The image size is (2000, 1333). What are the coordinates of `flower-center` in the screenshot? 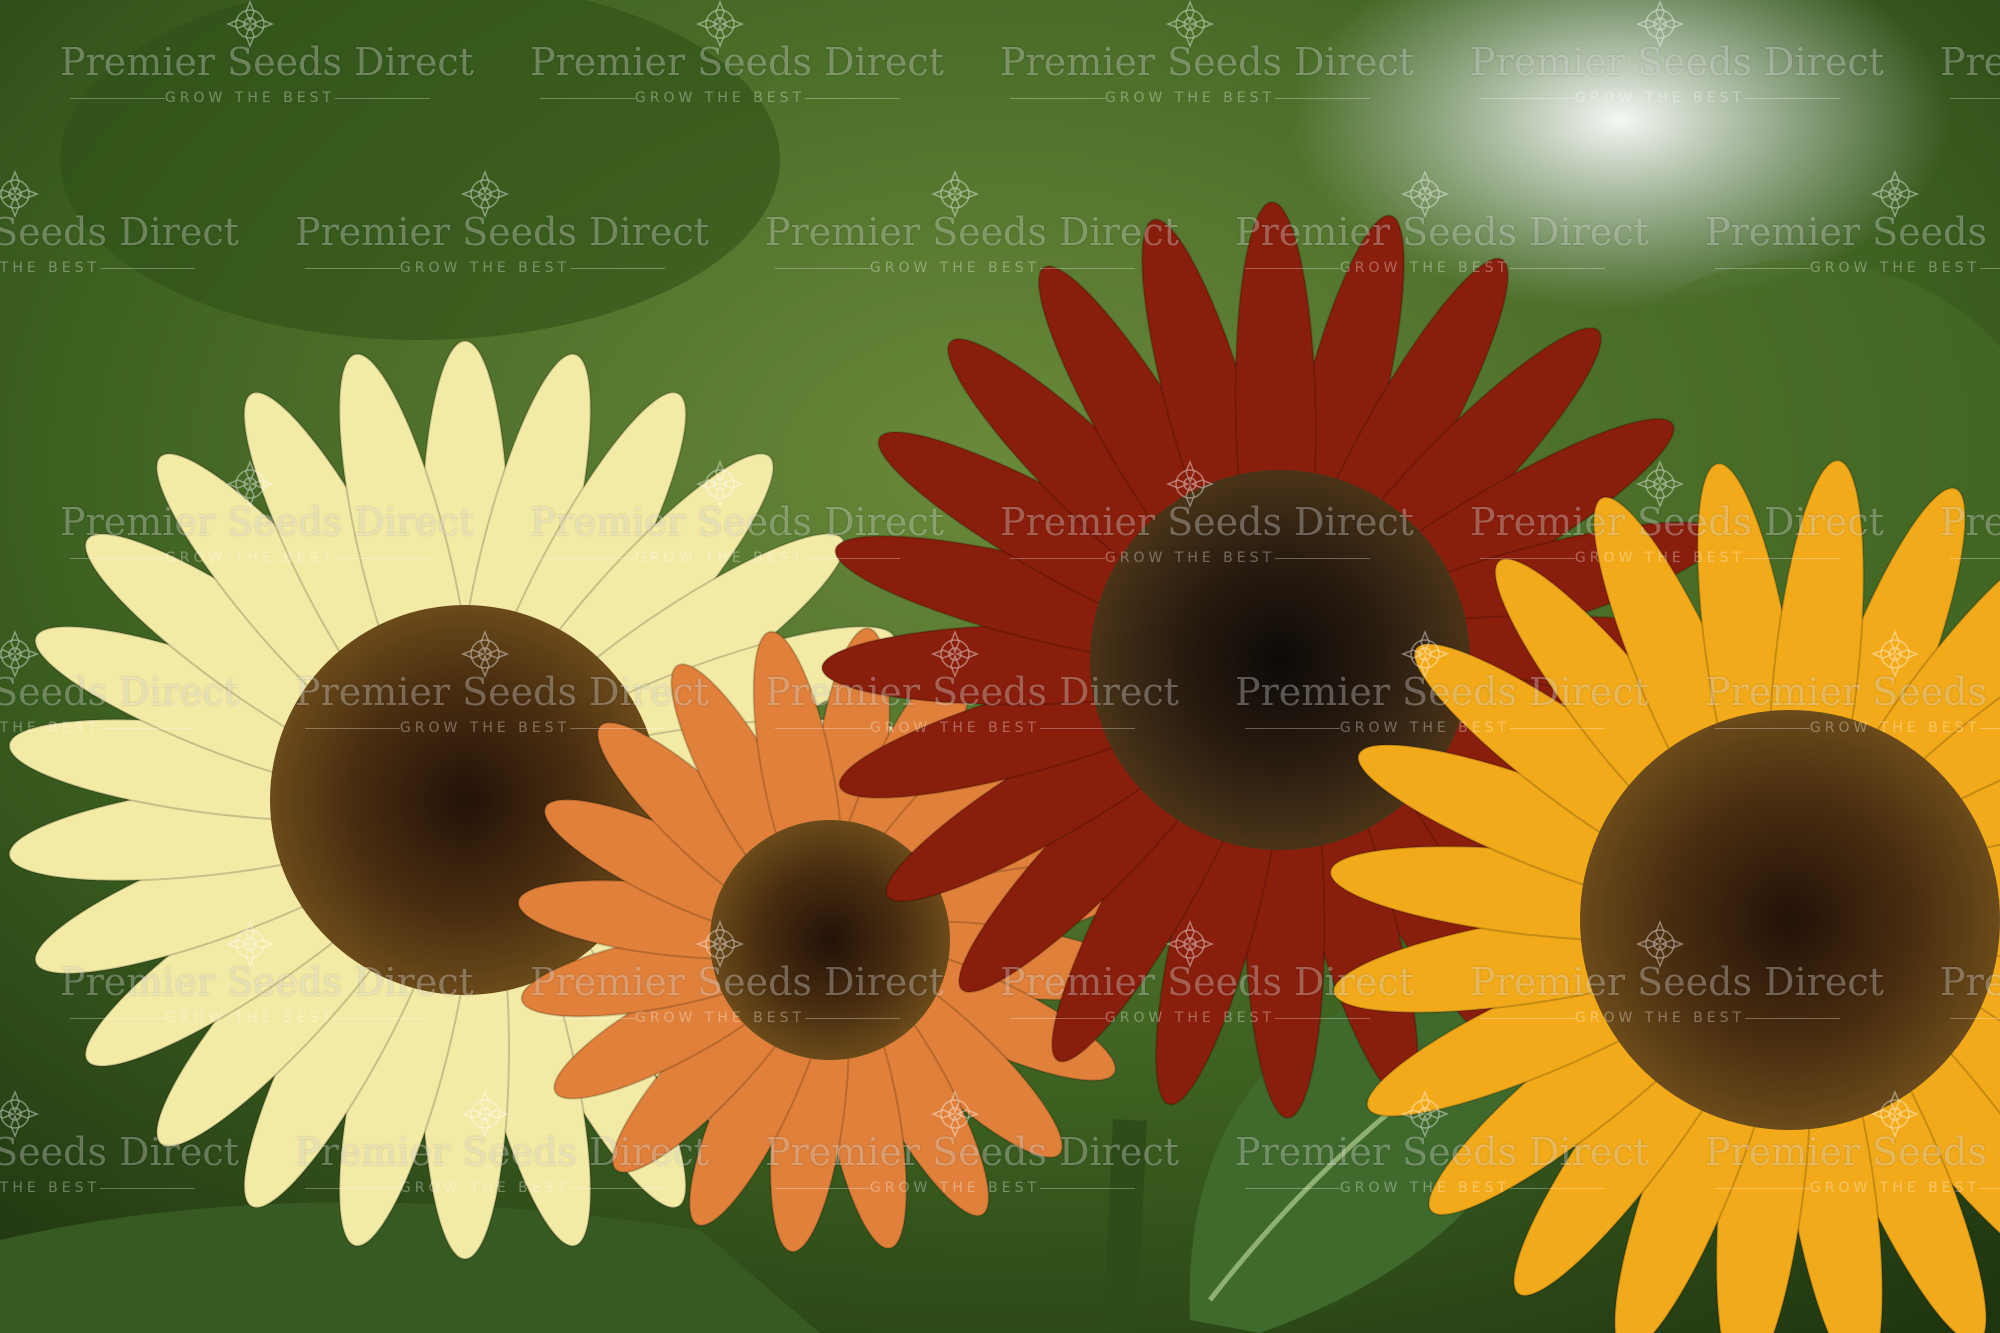 It's located at (1790, 920).